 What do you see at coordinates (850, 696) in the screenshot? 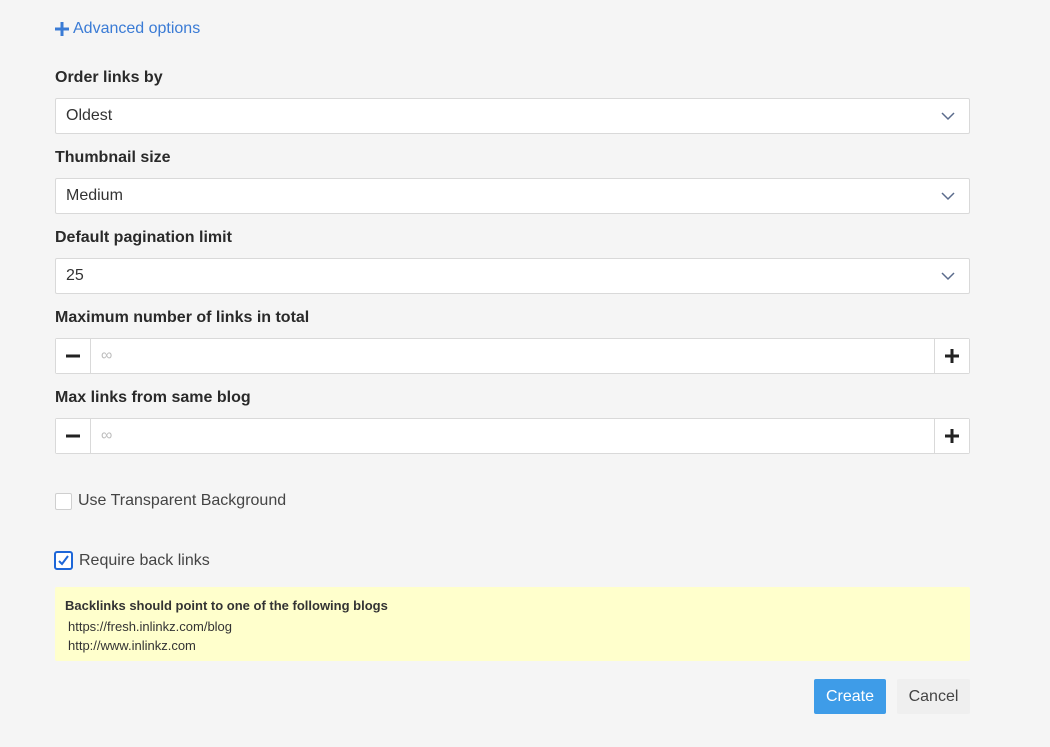
I see `create-button: Create` at bounding box center [850, 696].